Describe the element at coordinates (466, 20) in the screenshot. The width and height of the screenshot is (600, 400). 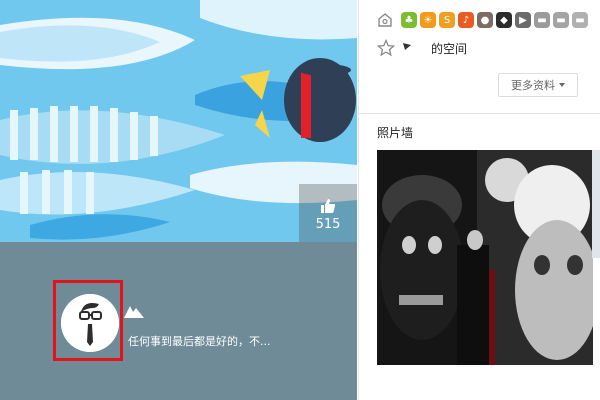
I see `music-badge-icon: ♪` at that location.